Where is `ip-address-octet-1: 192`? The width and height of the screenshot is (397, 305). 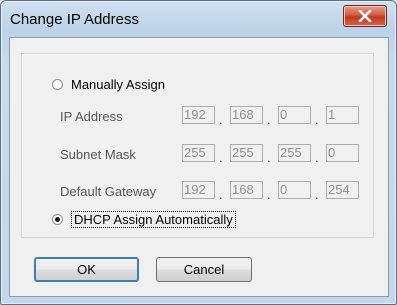 ip-address-octet-1: 192 is located at coordinates (198, 115).